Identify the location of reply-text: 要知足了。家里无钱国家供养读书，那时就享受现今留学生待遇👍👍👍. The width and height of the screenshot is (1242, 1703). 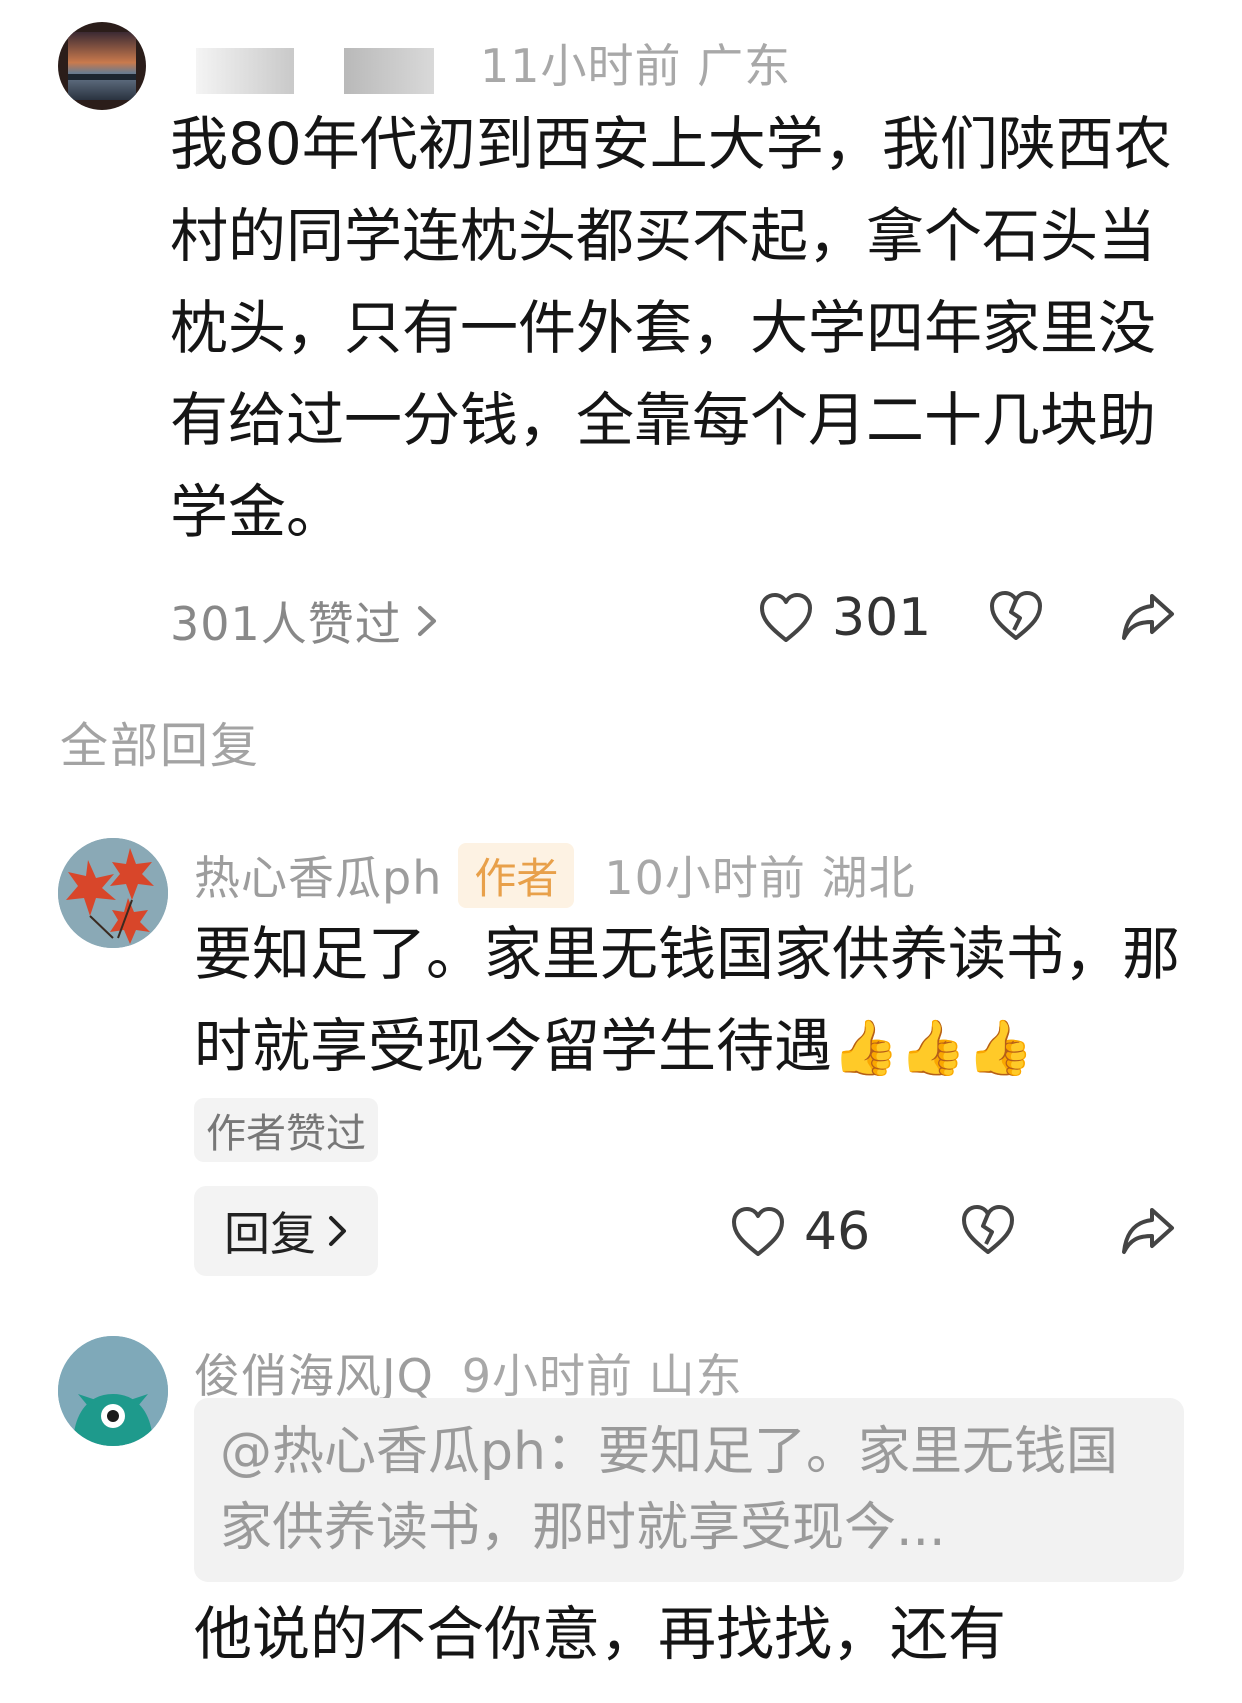
(694, 1001).